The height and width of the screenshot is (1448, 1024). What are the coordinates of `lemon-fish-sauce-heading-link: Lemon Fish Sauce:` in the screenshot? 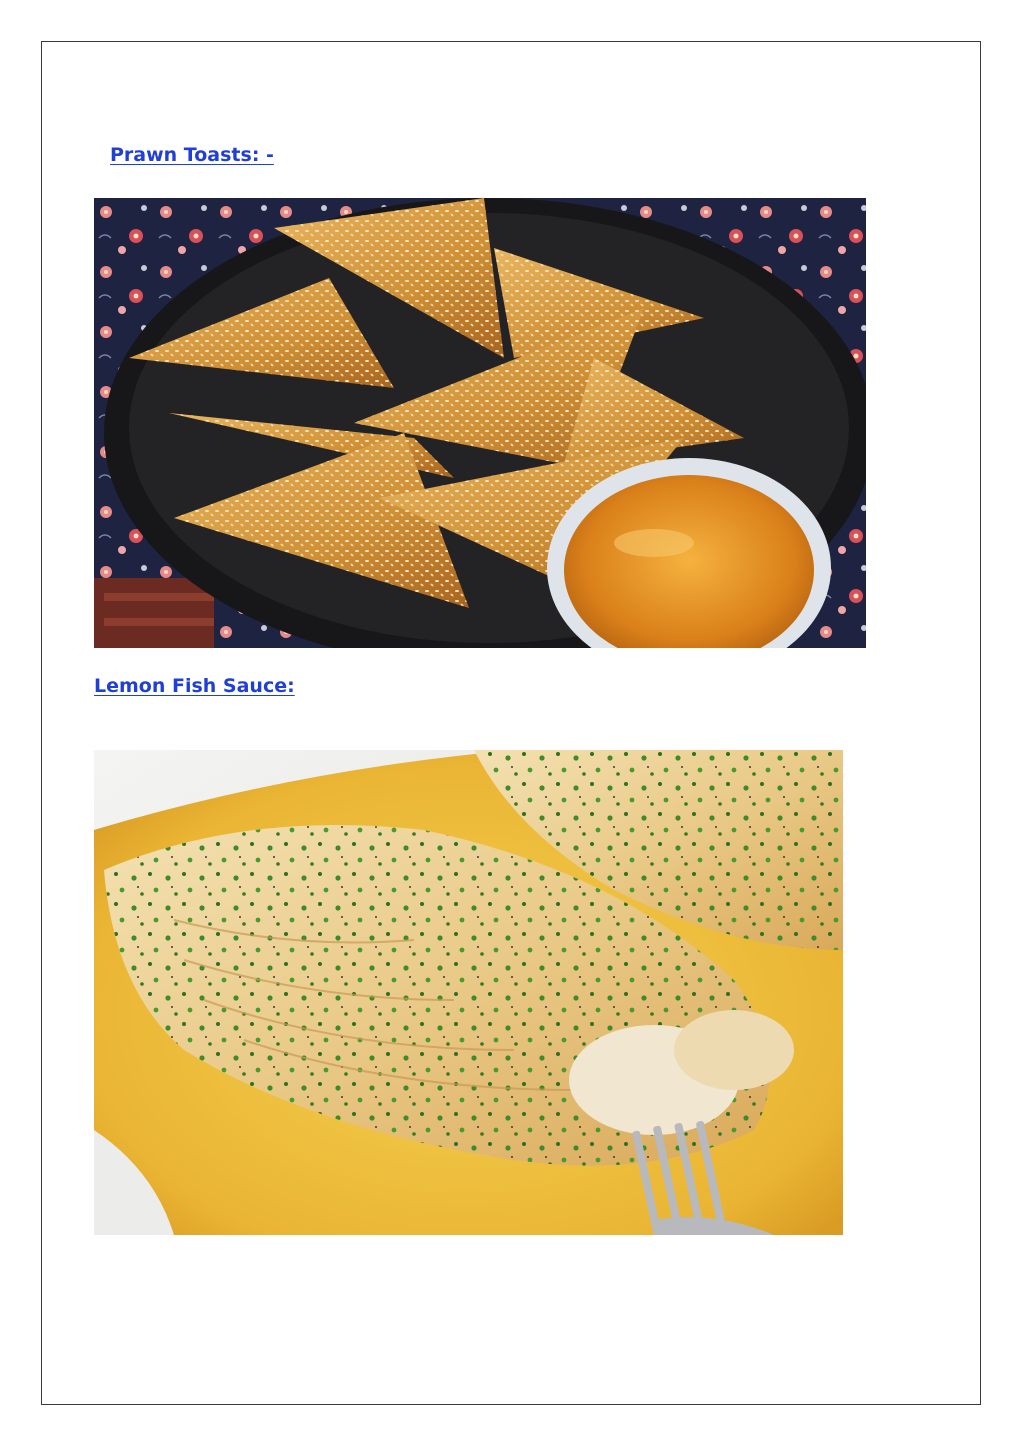 It's located at (194, 686).